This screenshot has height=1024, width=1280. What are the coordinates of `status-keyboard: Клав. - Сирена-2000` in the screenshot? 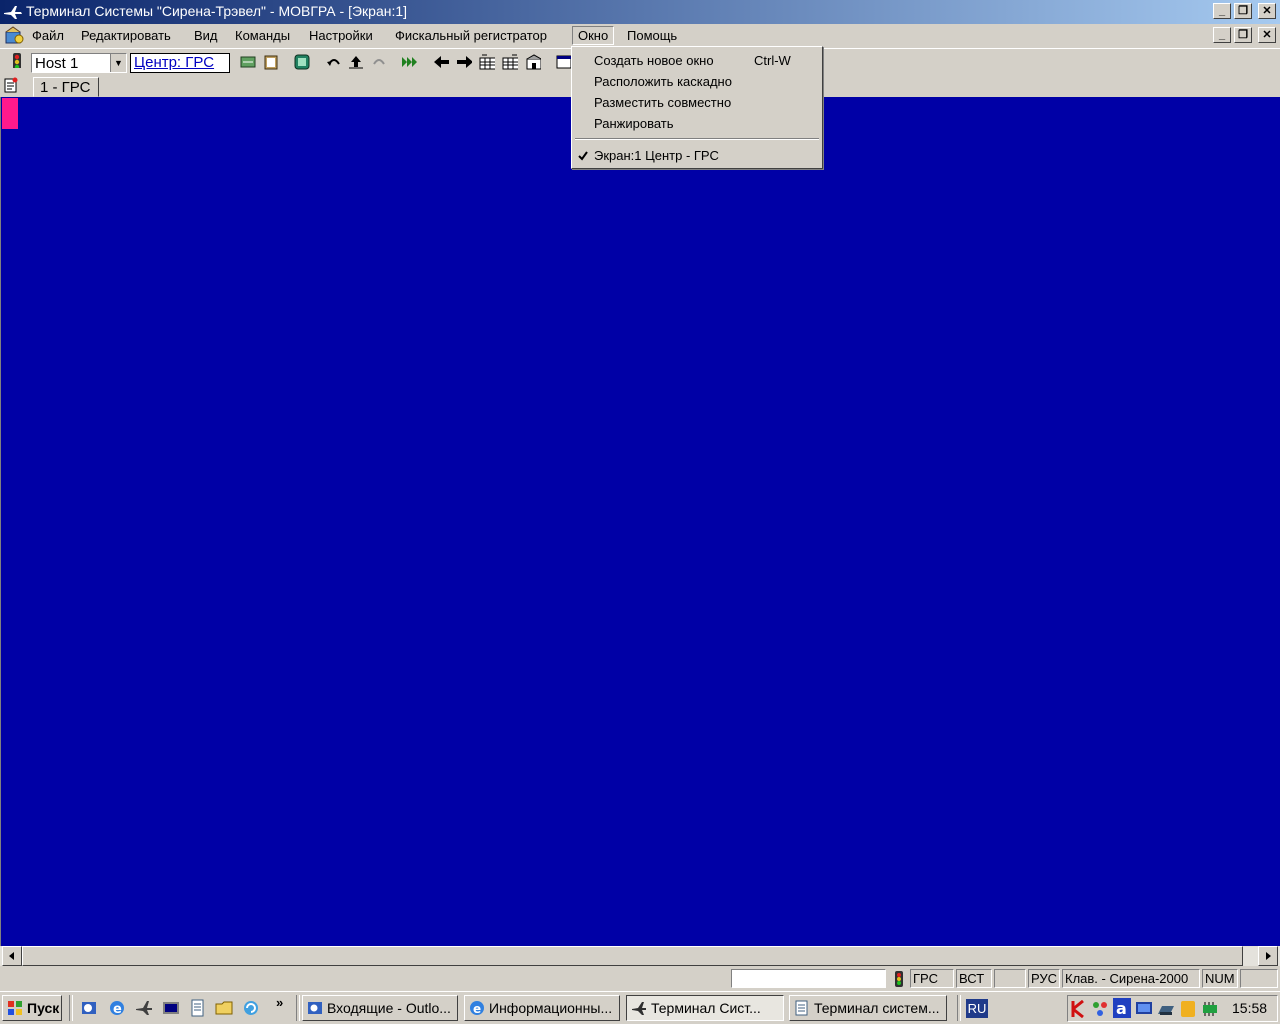 It's located at (1131, 978).